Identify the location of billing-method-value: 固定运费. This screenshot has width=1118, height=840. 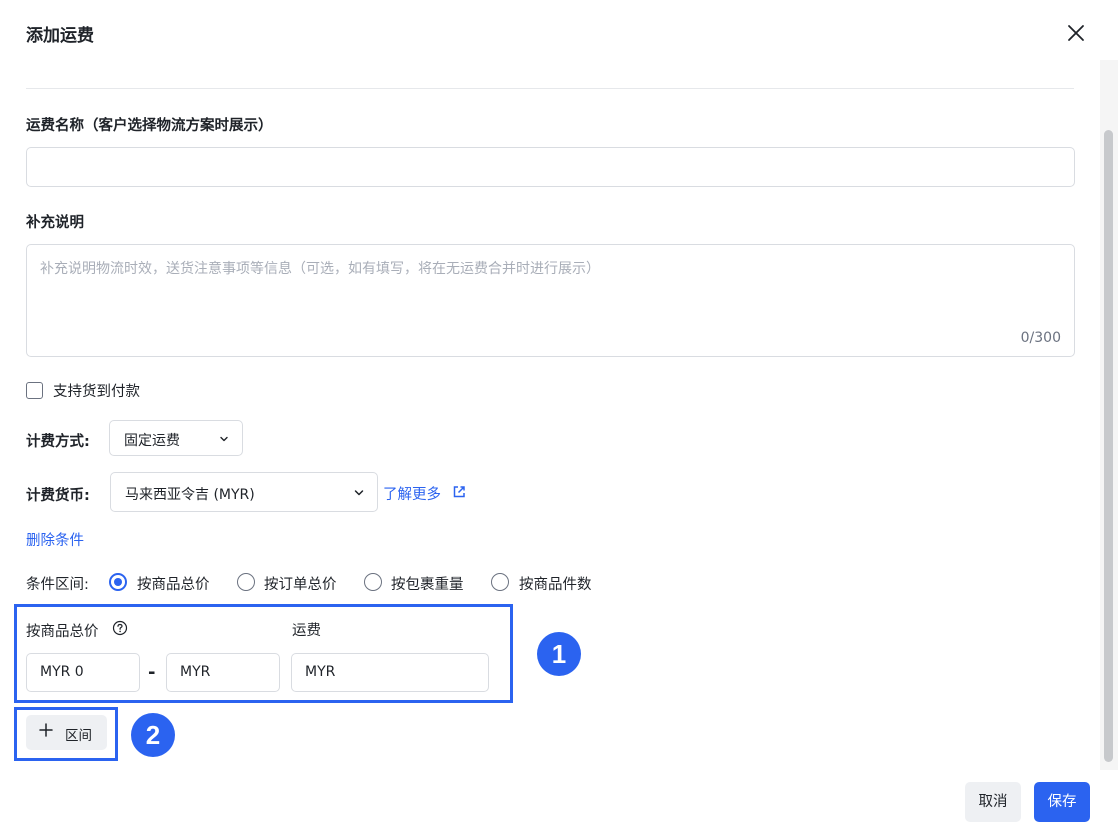
(152, 441).